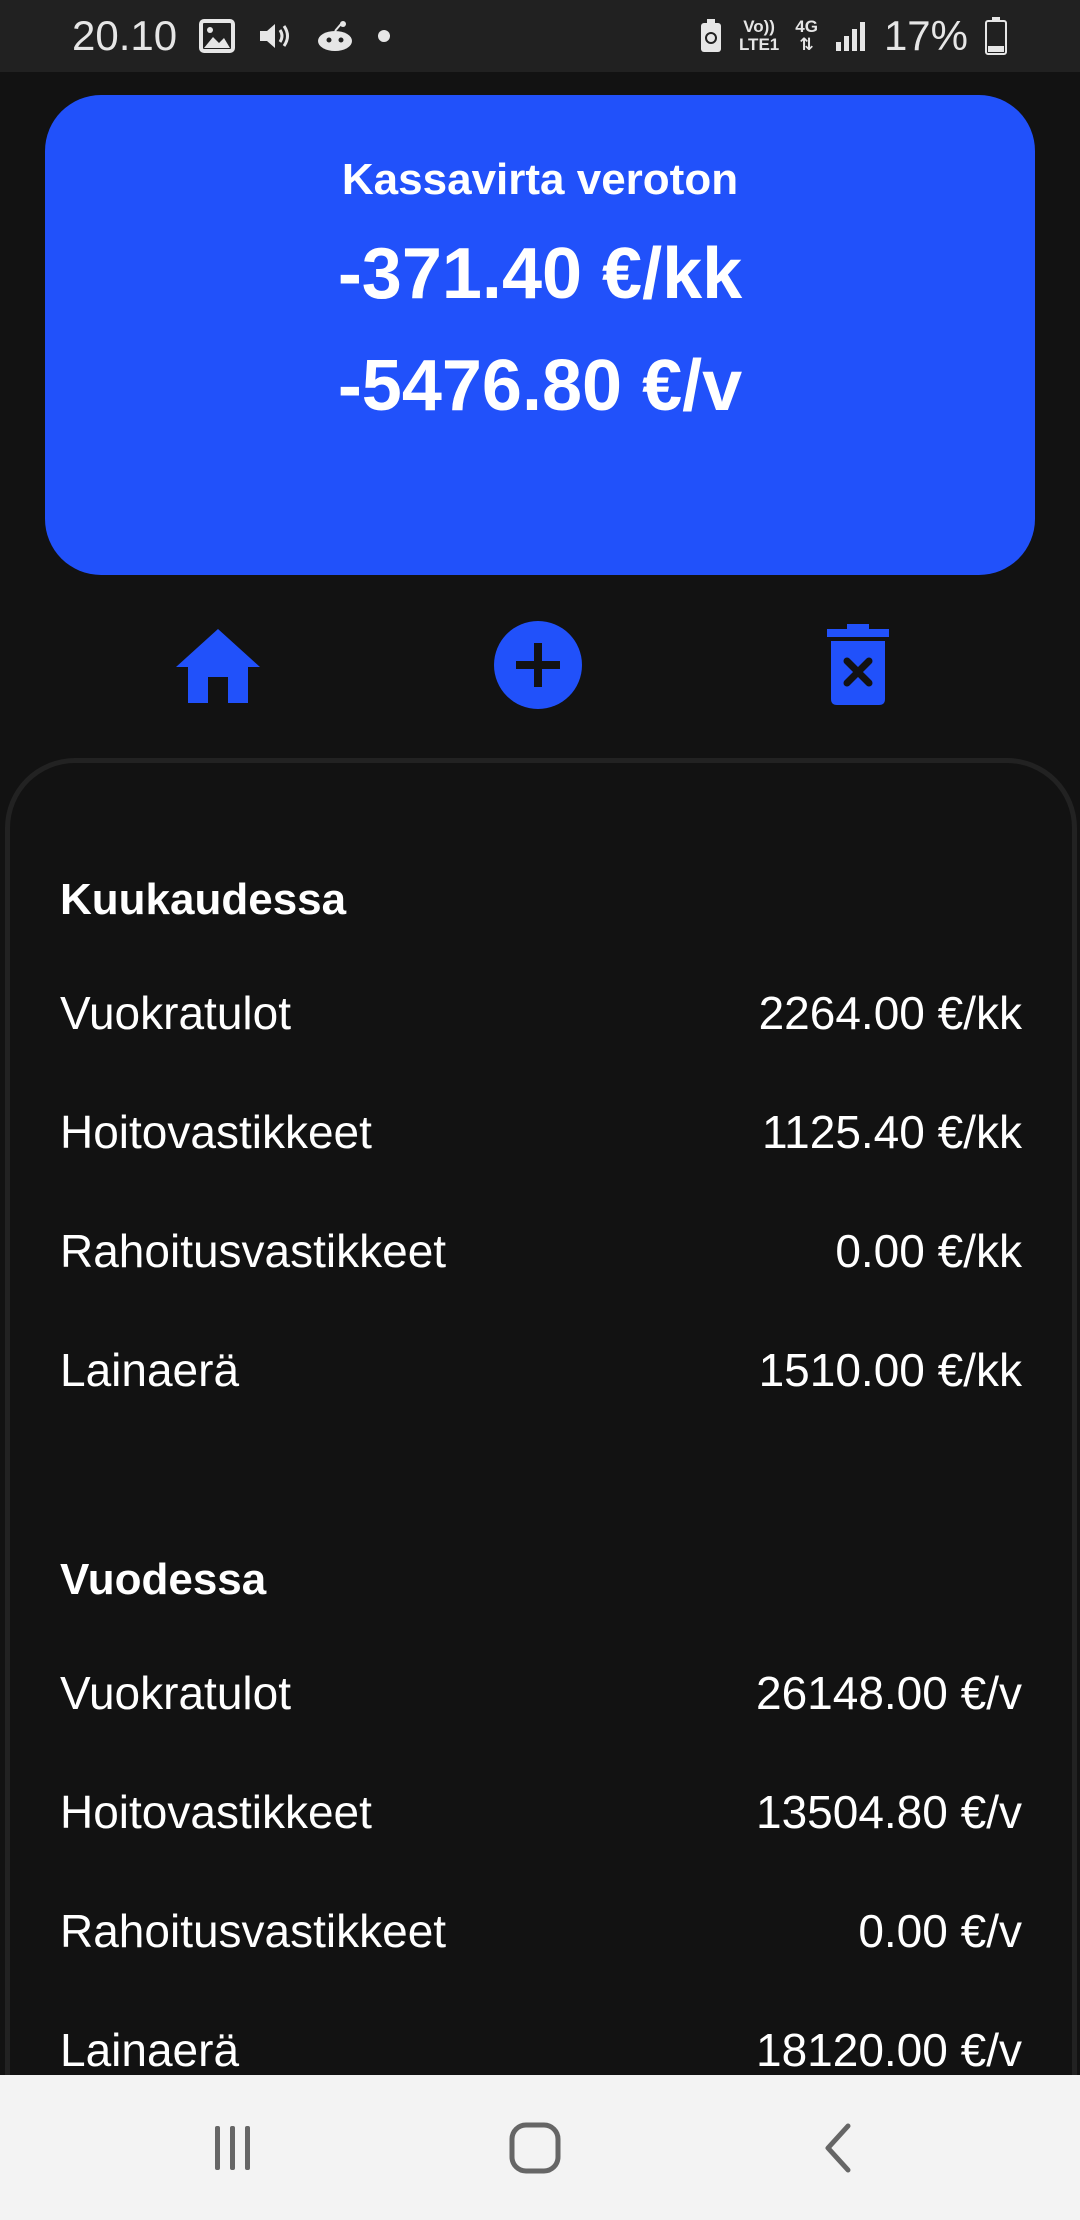 The height and width of the screenshot is (2220, 1080). I want to click on back-icon, so click(838, 2147).